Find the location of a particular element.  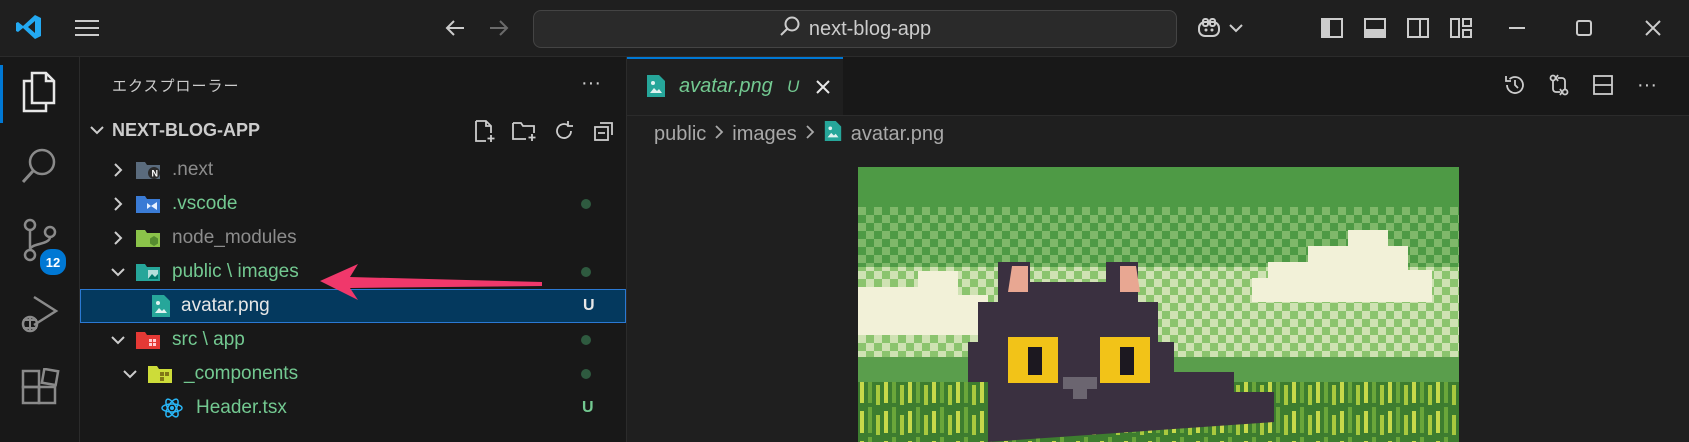

tree-item-label: public \ images is located at coordinates (235, 271).